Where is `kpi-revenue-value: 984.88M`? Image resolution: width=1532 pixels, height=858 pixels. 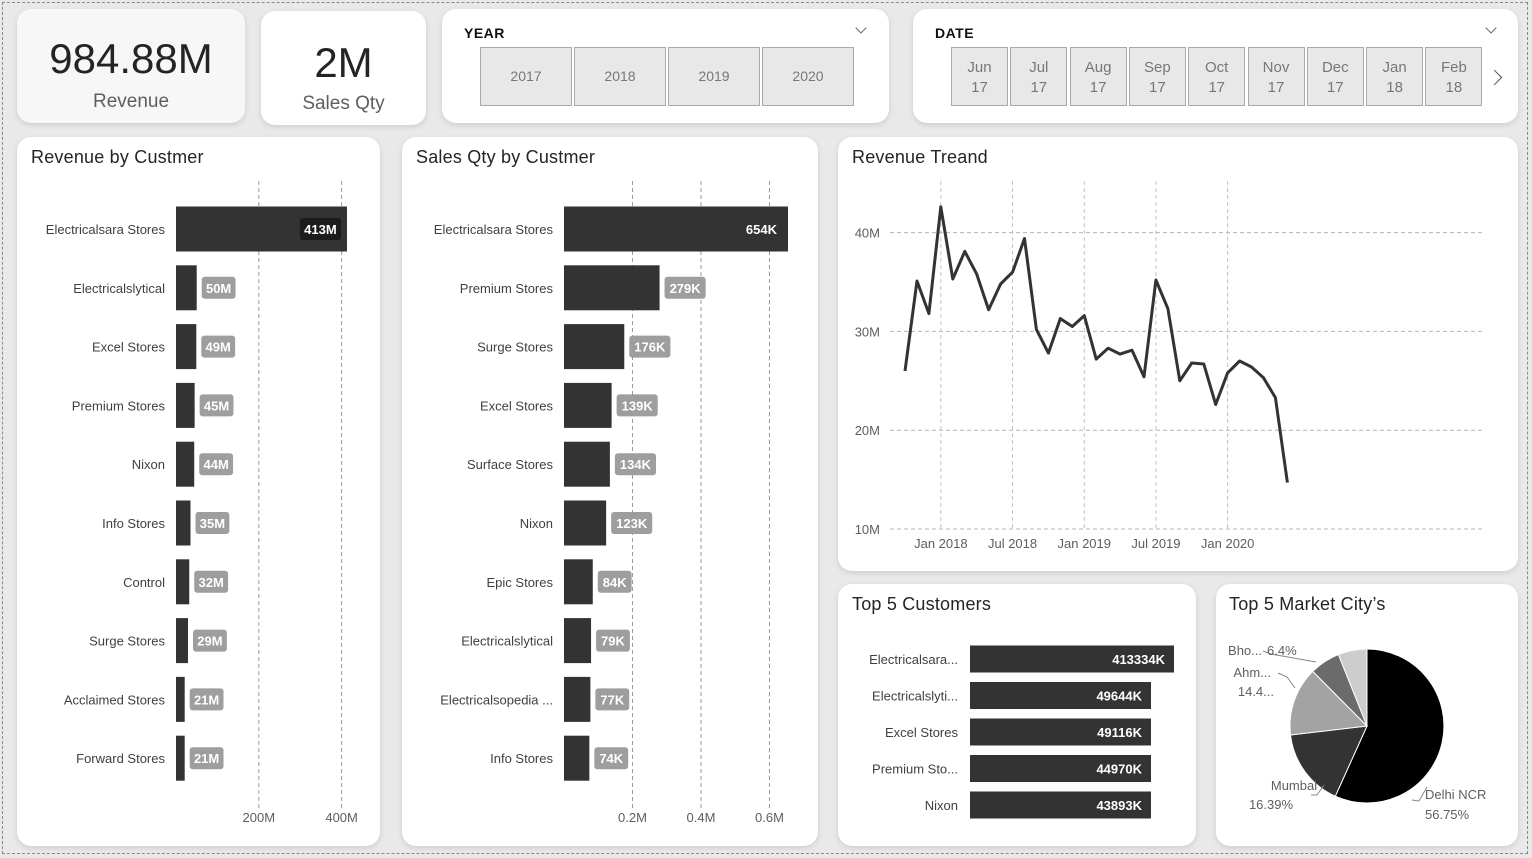
kpi-revenue-value: 984.88M is located at coordinates (131, 58).